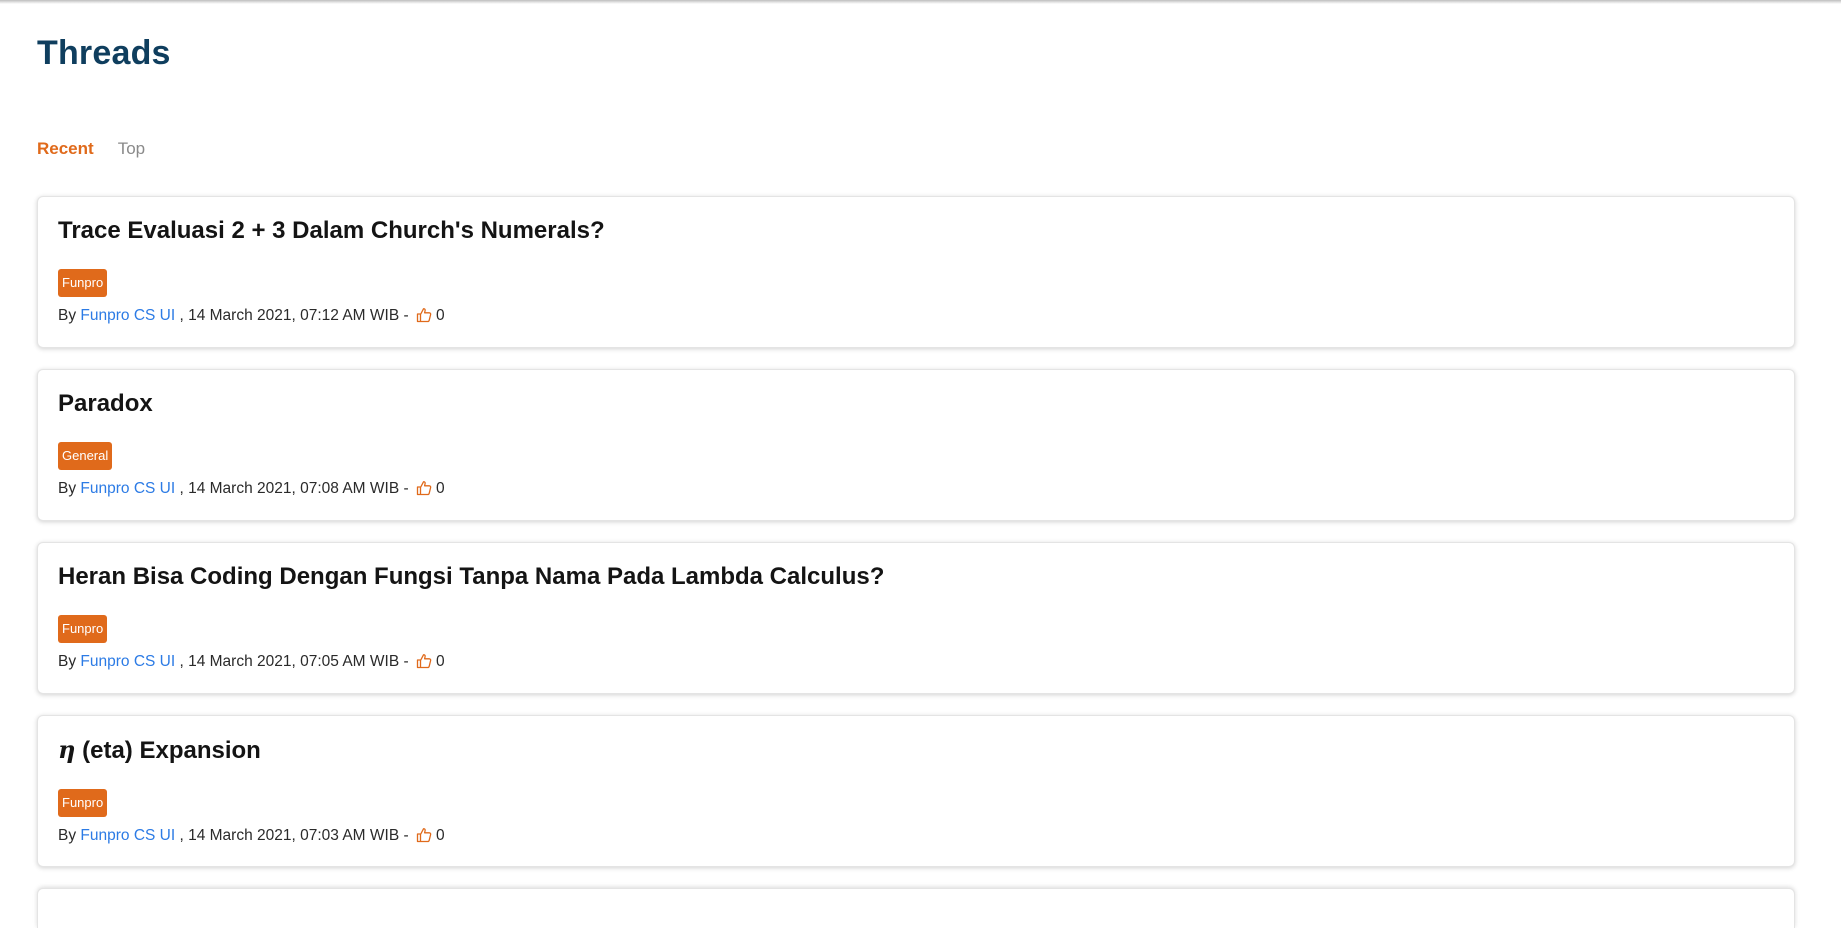 This screenshot has height=928, width=1841. I want to click on thread-title-text: (eta) Expansion, so click(168, 750).